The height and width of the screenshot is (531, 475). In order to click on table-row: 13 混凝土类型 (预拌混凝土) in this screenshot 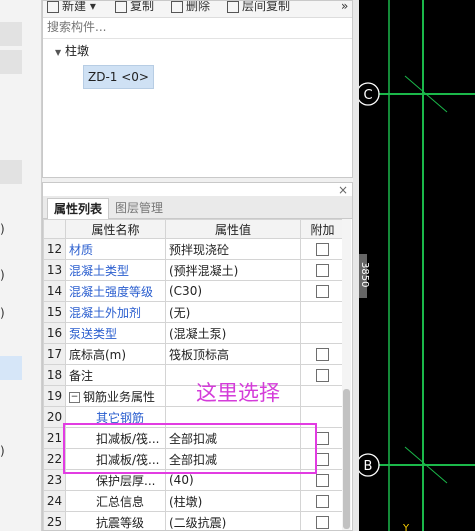, I will do `click(194, 270)`.